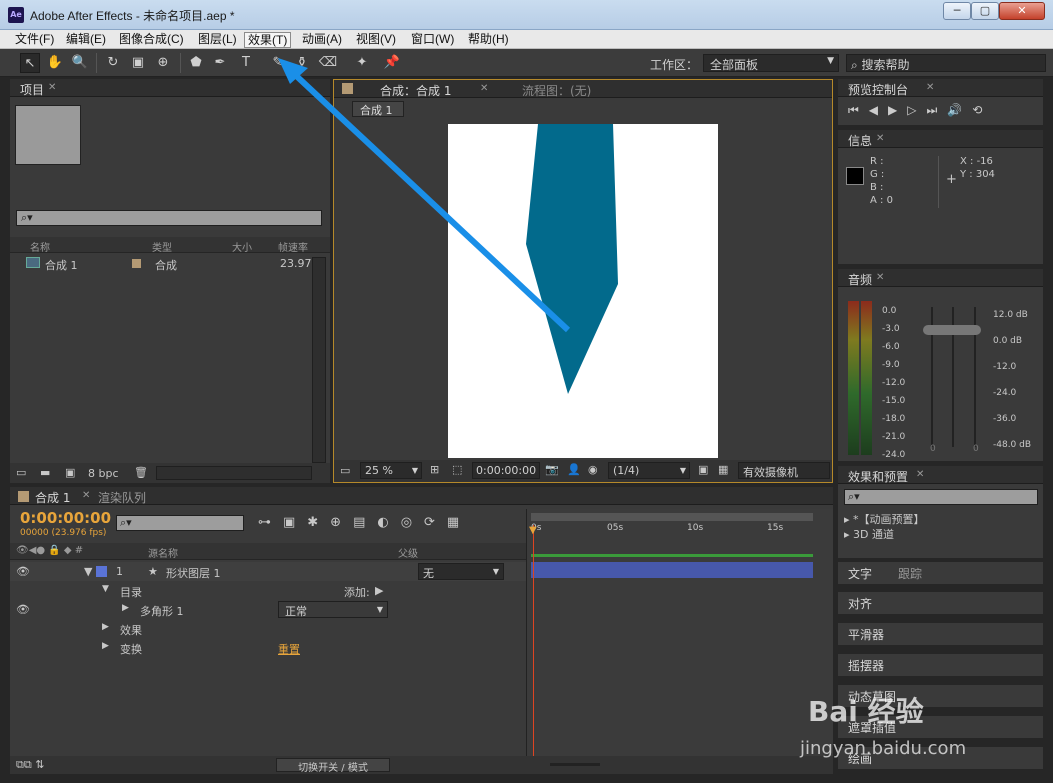  Describe the element at coordinates (866, 711) in the screenshot. I see `watermark-brand: Bai 经验` at that location.